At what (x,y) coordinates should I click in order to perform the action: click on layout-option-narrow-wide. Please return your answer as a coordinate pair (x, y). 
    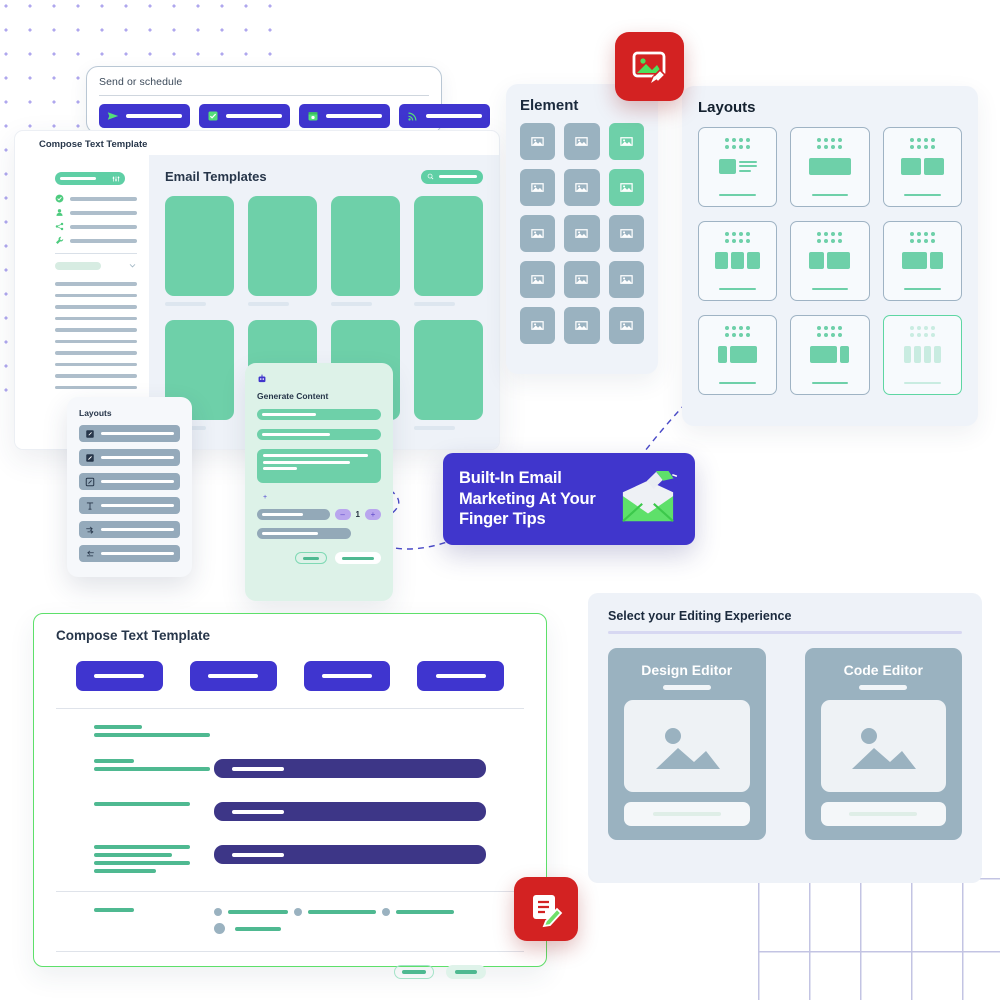
    Looking at the image, I should click on (738, 355).